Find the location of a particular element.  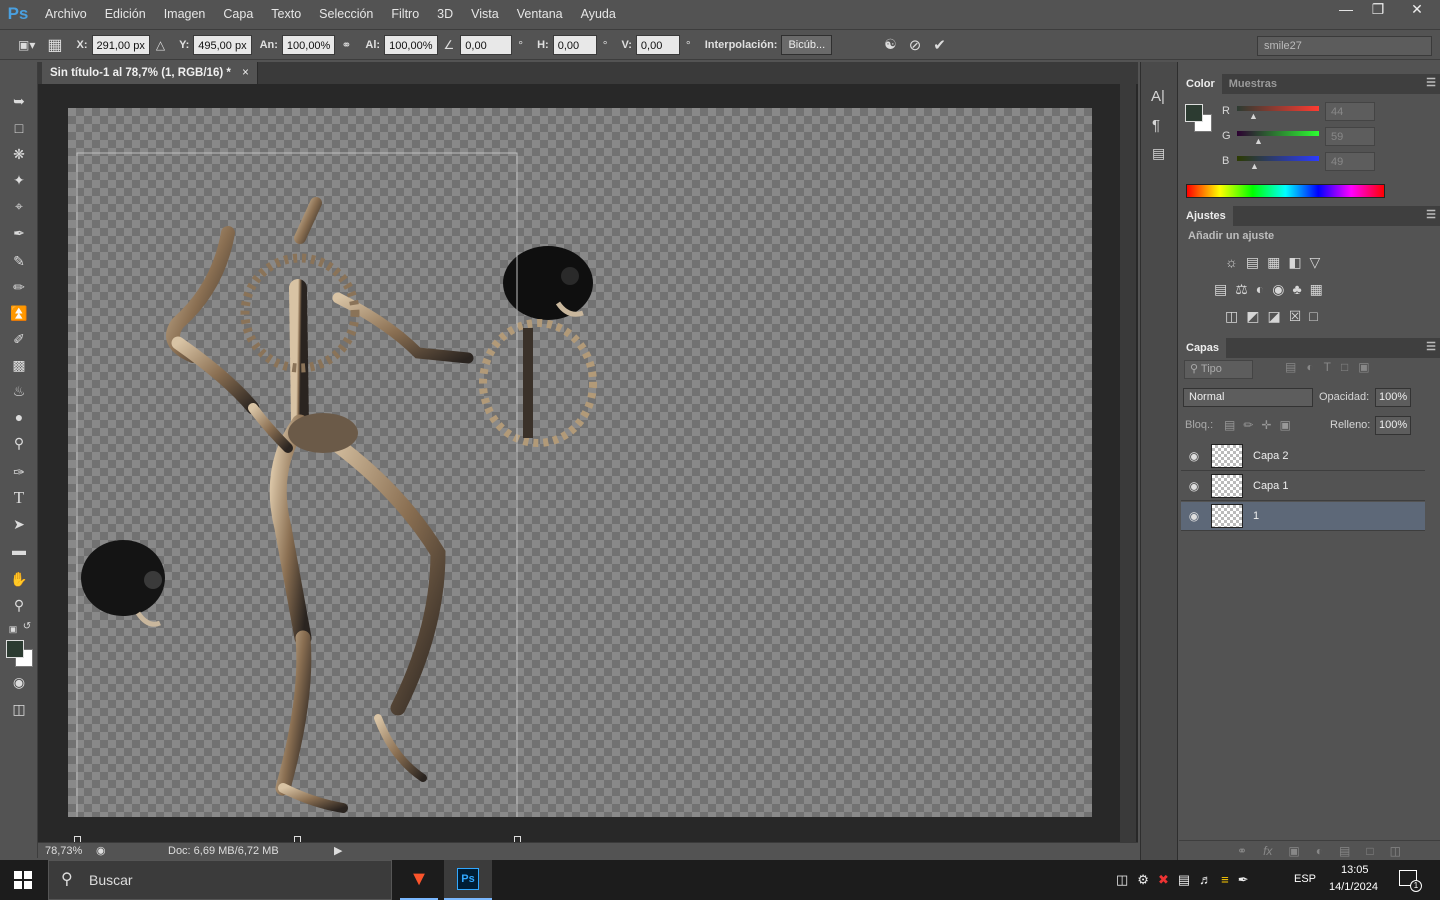

marquee-tool-icon: □ is located at coordinates (19, 128).